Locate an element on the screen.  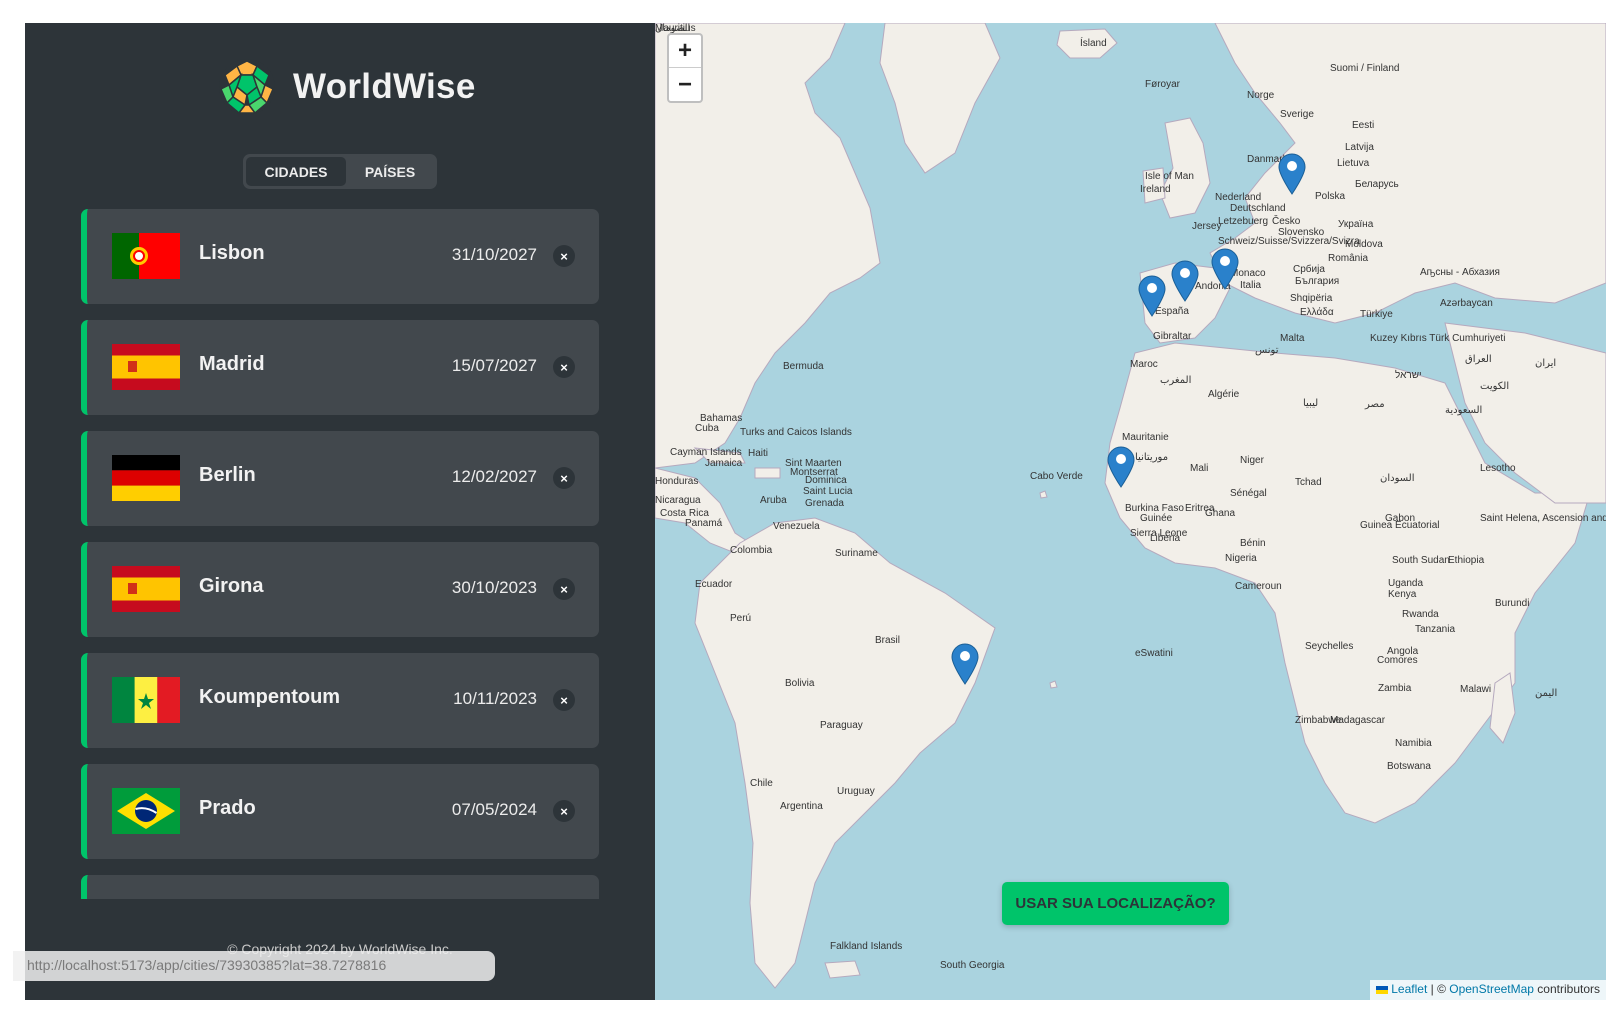
city-date: 30/10/2023 is located at coordinates (494, 587).